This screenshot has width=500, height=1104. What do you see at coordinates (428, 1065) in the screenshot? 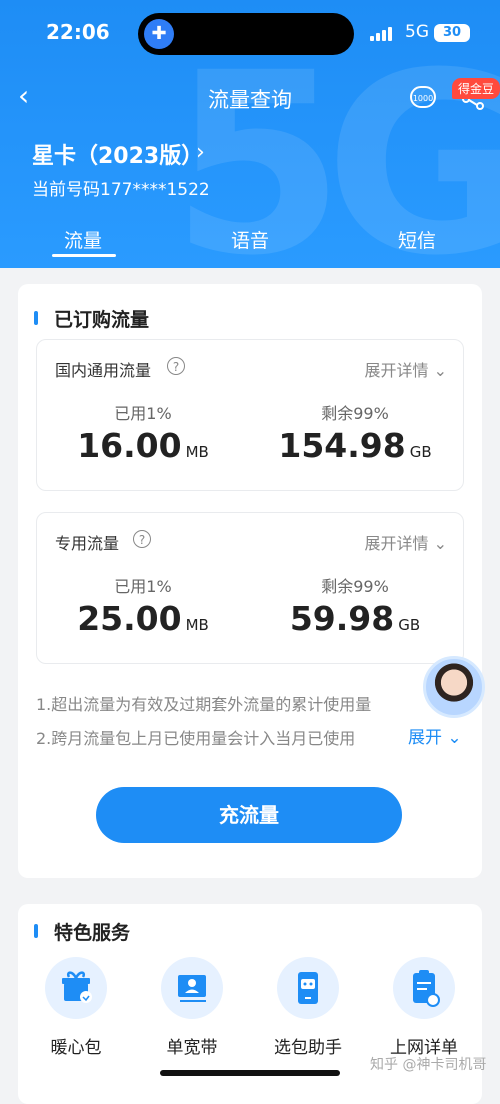
I see `watermark: 知乎 @神卡司机哥` at bounding box center [428, 1065].